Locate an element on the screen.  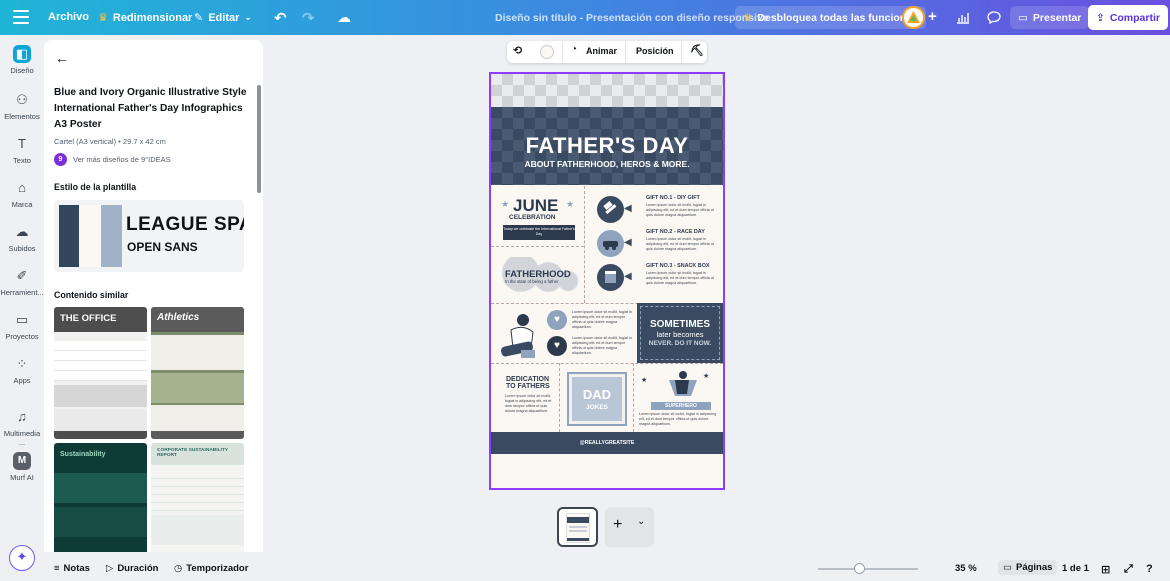
transparent-area is located at coordinates (607, 90).